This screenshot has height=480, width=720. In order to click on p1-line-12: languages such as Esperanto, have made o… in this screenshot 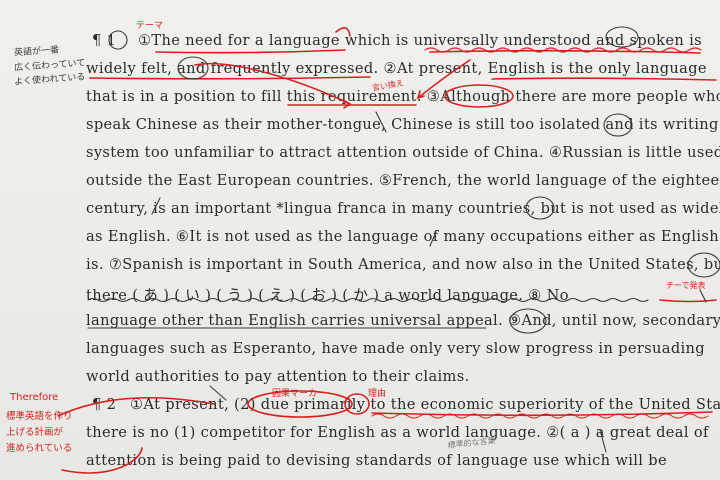, I will do `click(395, 348)`.